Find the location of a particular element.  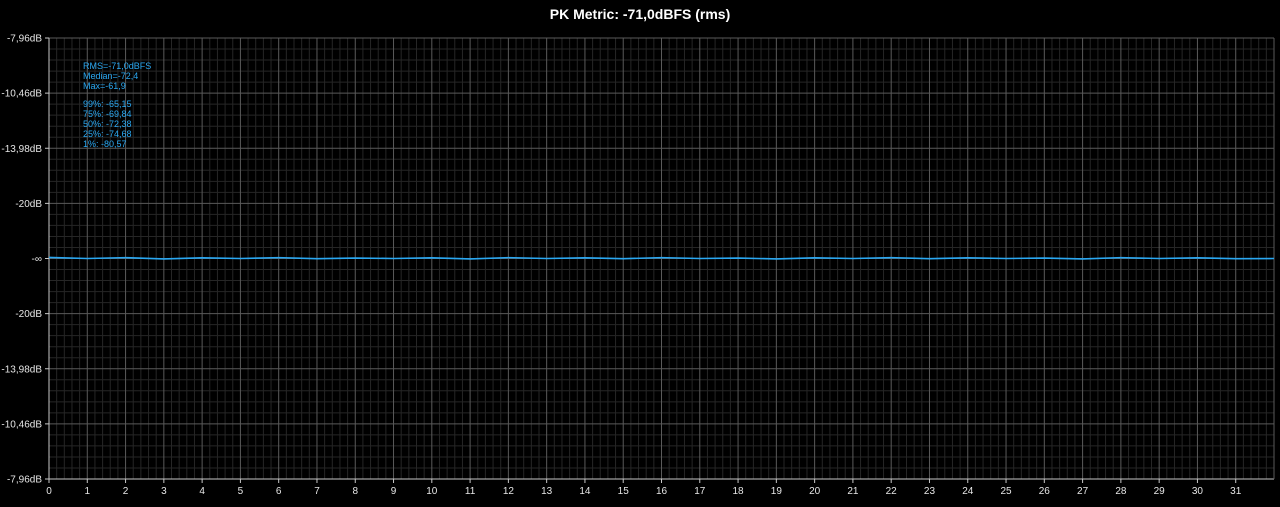

x-tick-label: 22 is located at coordinates (892, 491).